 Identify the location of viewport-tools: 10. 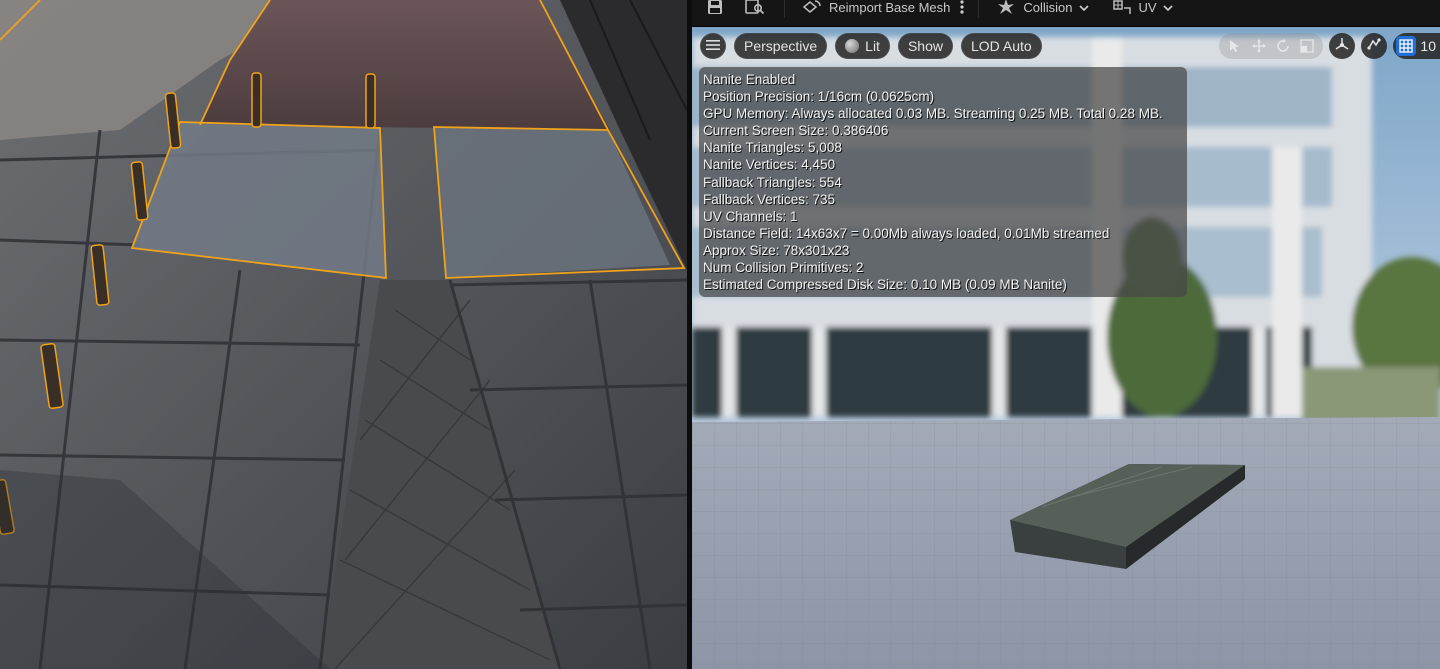
(1329, 46).